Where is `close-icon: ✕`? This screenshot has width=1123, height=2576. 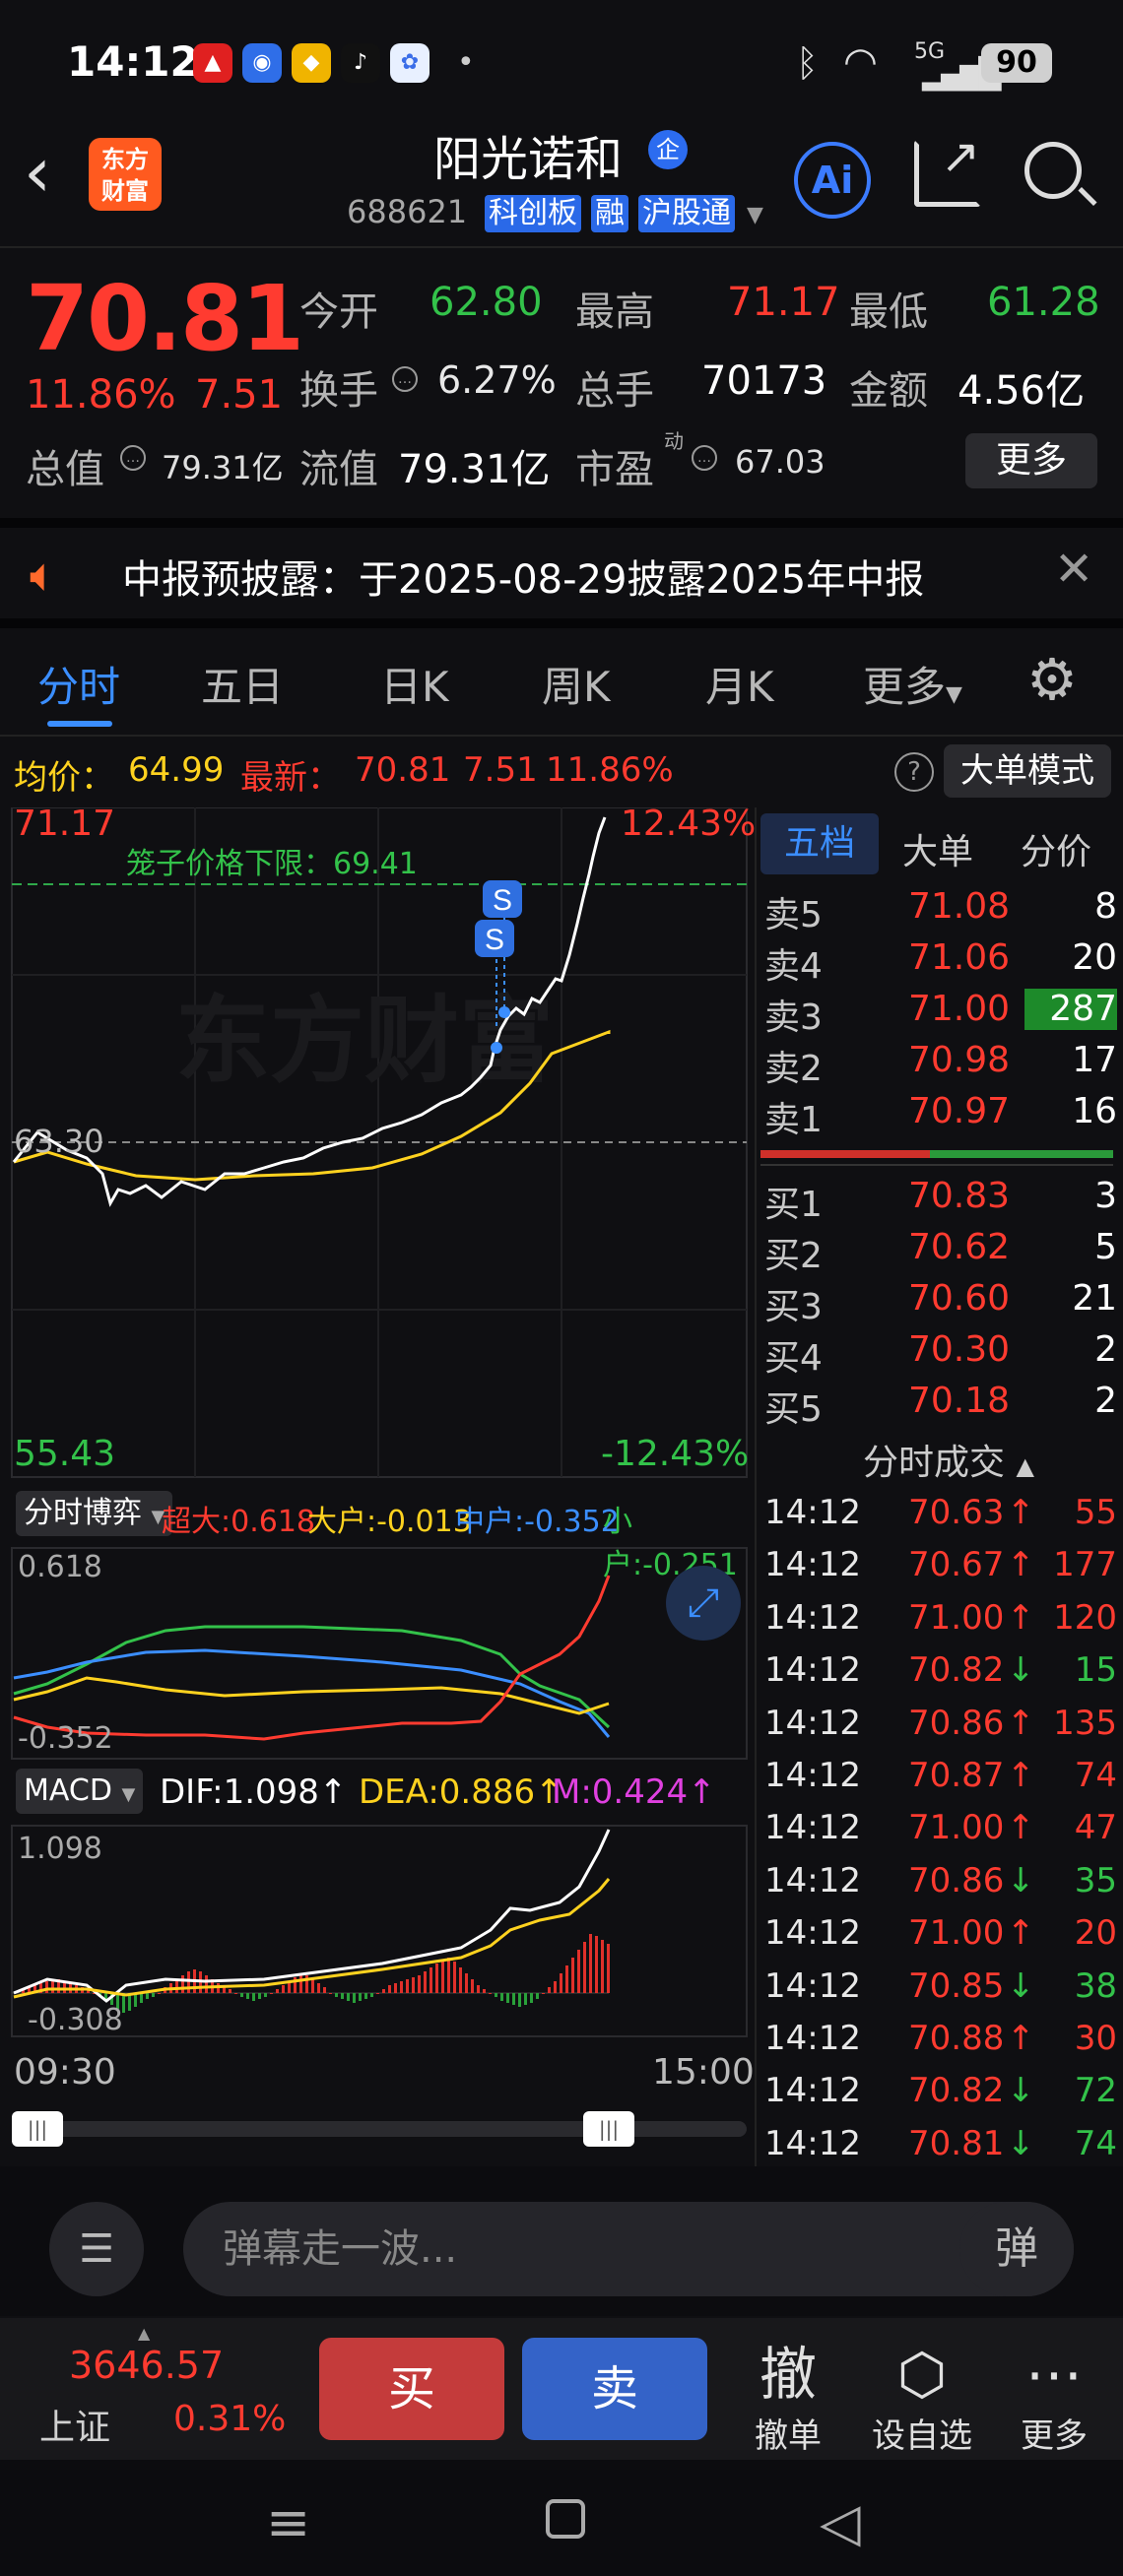 close-icon: ✕ is located at coordinates (1073, 569).